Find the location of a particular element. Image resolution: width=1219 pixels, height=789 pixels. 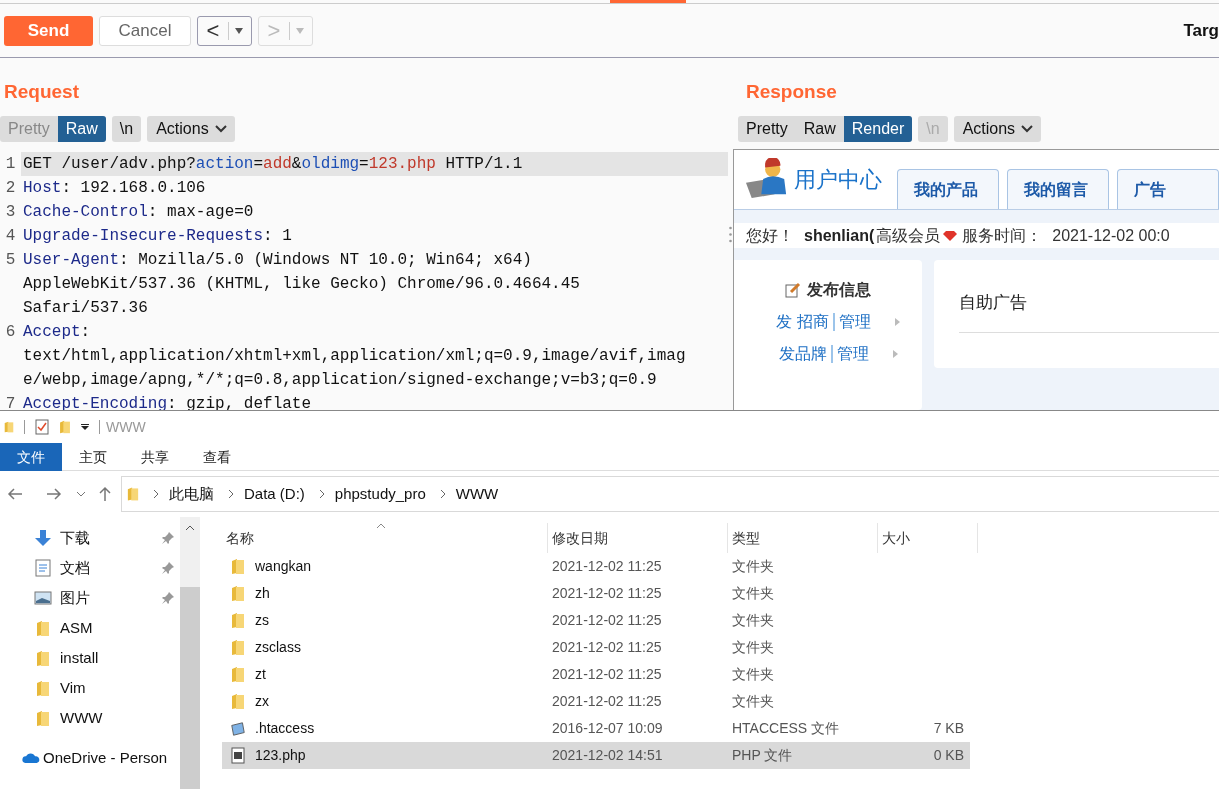

chevron-up-icon is located at coordinates (190, 528).